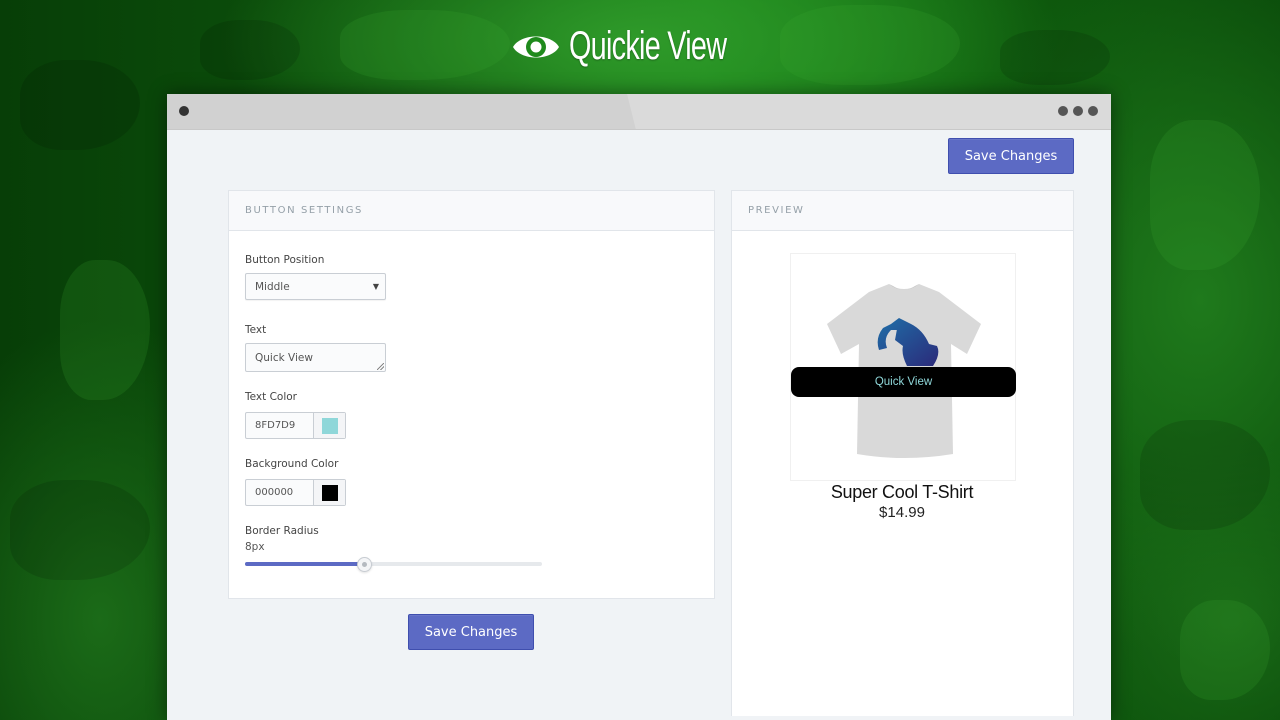 The width and height of the screenshot is (1280, 720). What do you see at coordinates (282, 531) in the screenshot?
I see `border-radius-label: Border Radius` at bounding box center [282, 531].